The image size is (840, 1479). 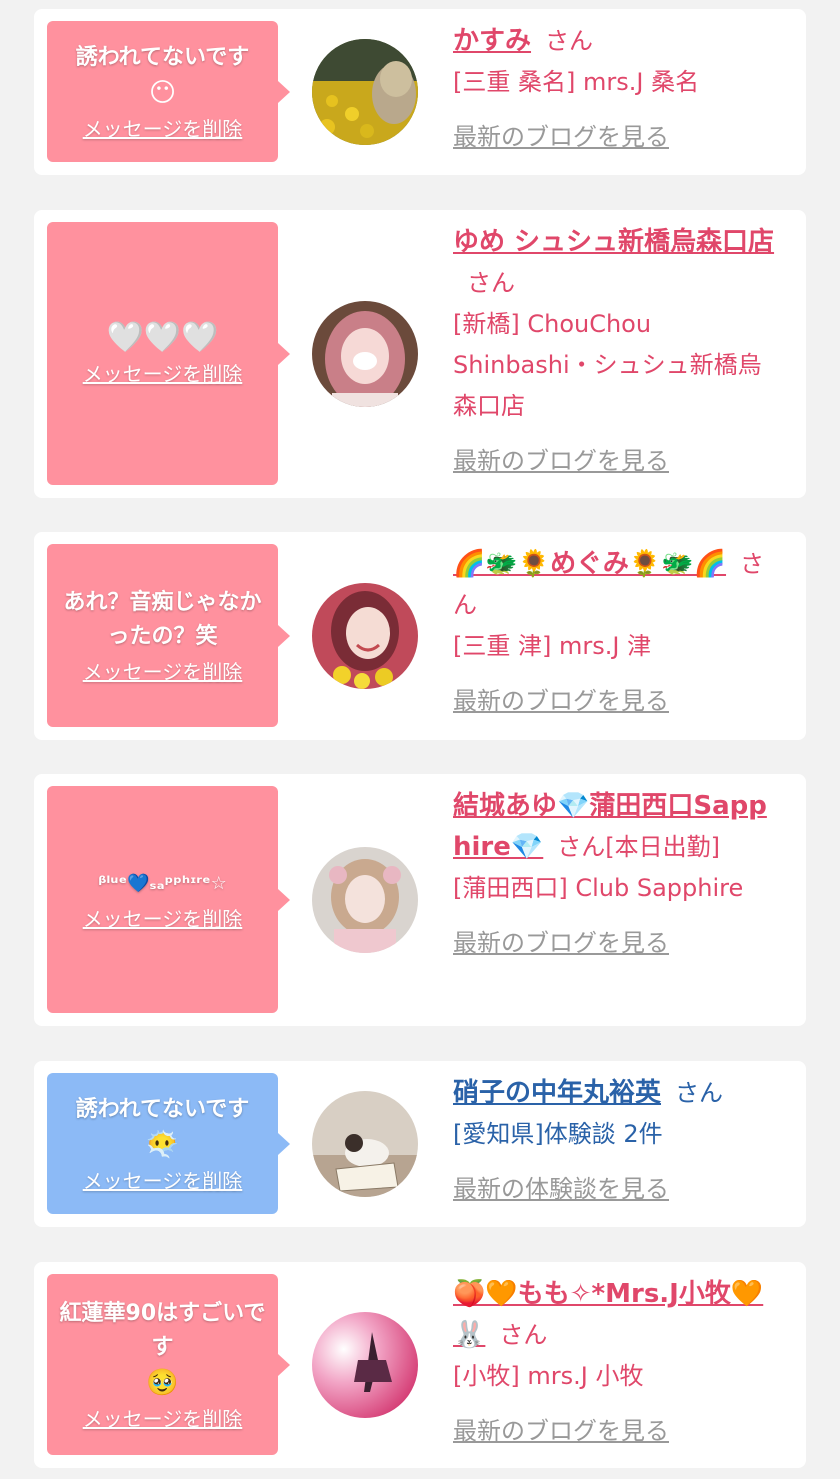 What do you see at coordinates (492, 41) in the screenshot?
I see `sender-name-link: かすみ` at bounding box center [492, 41].